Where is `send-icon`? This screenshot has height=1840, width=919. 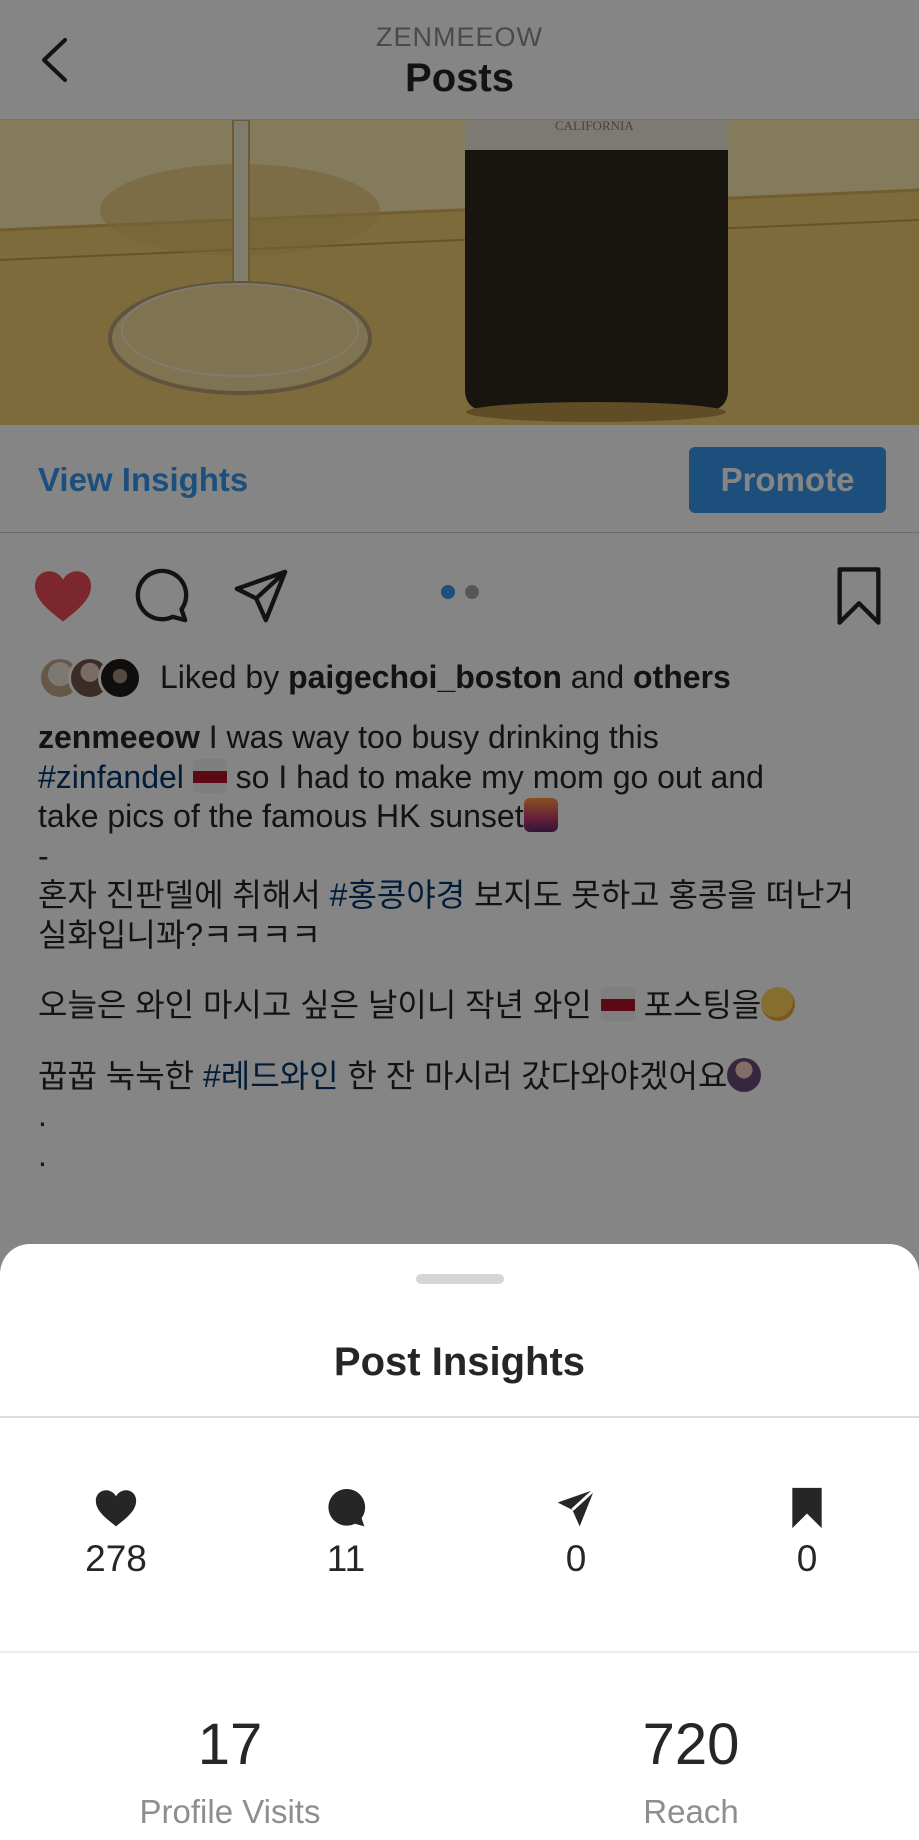
send-icon is located at coordinates (576, 1507).